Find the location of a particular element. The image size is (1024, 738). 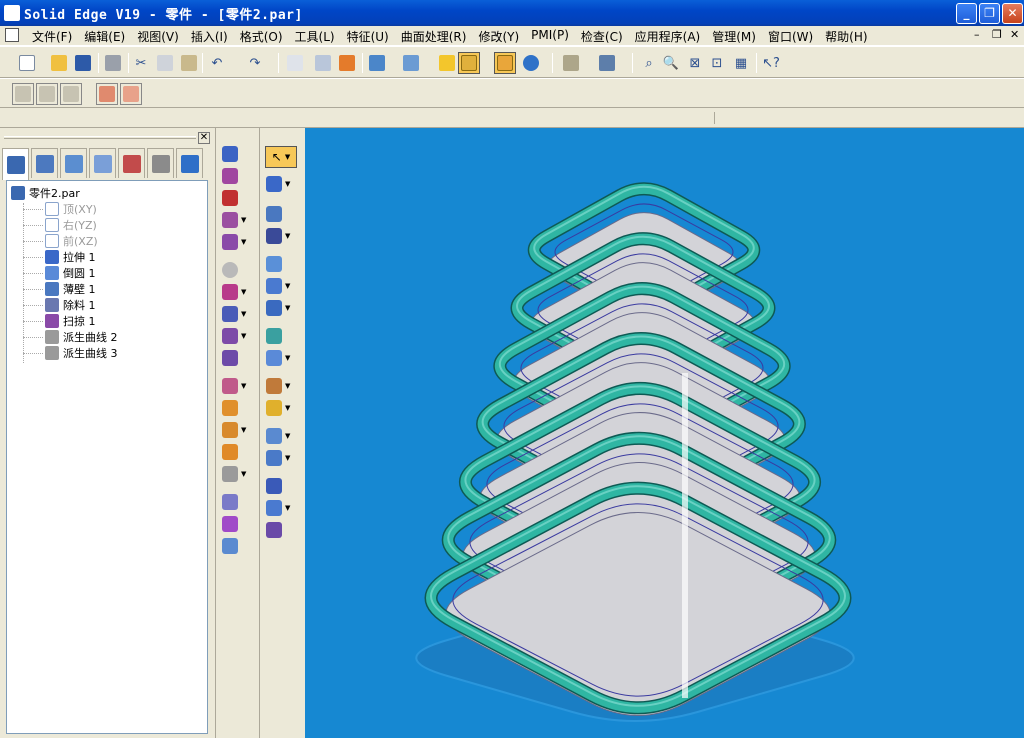

hole-icon: ▼ is located at coordinates (240, 220).